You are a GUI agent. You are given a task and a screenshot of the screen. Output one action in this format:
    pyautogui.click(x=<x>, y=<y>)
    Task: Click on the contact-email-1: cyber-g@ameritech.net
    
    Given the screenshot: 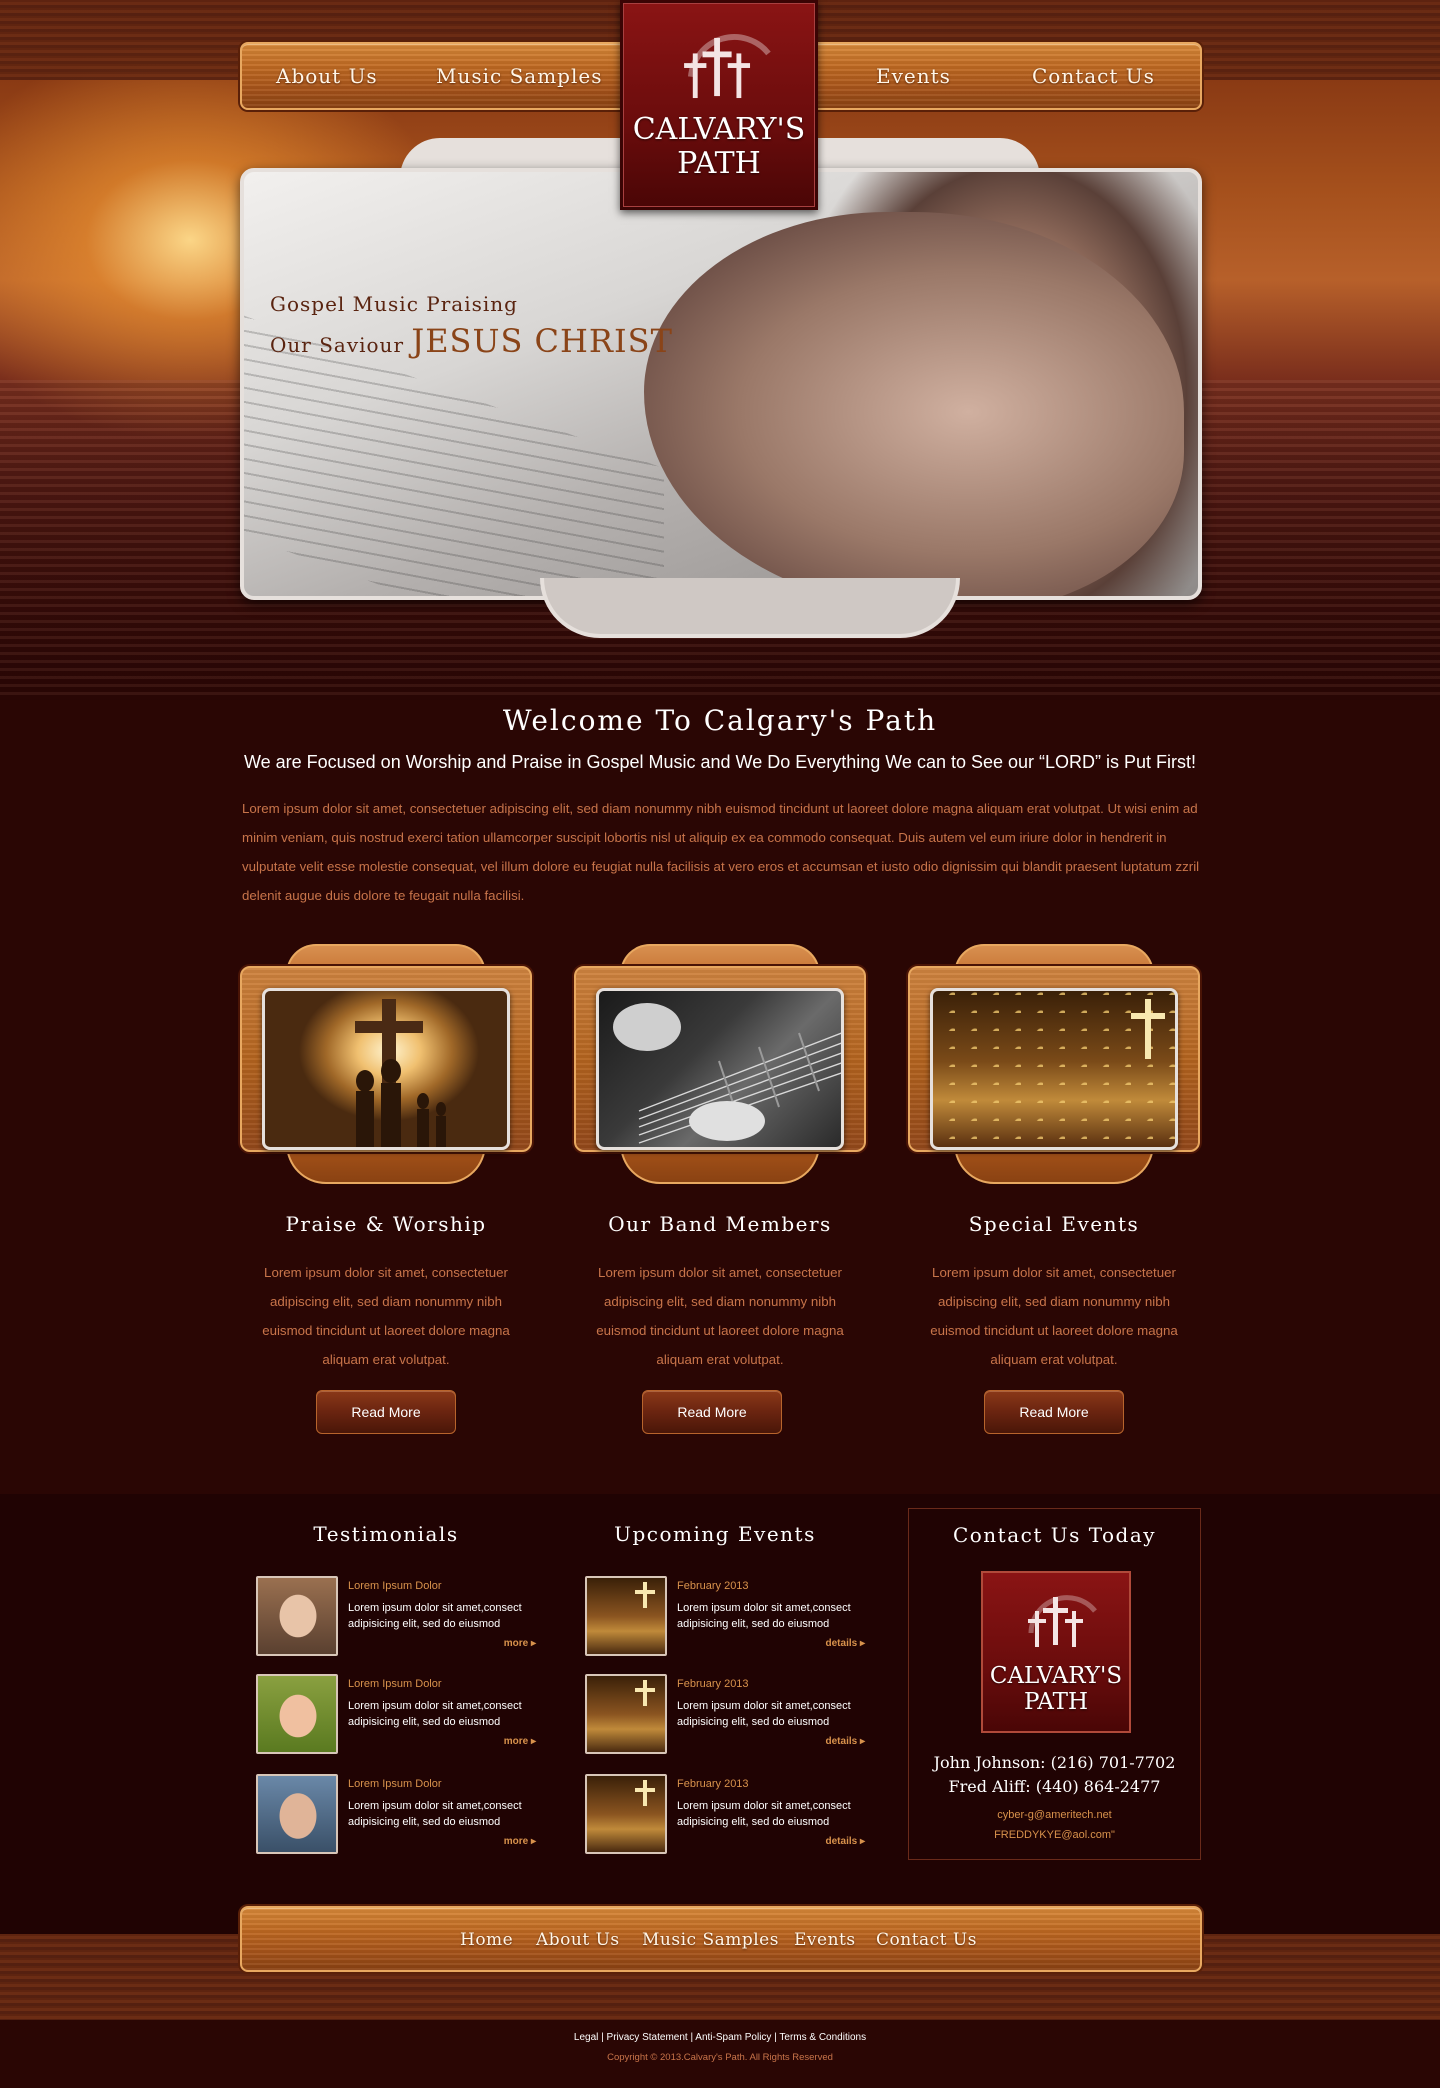 What is the action you would take?
    pyautogui.click(x=1054, y=1815)
    